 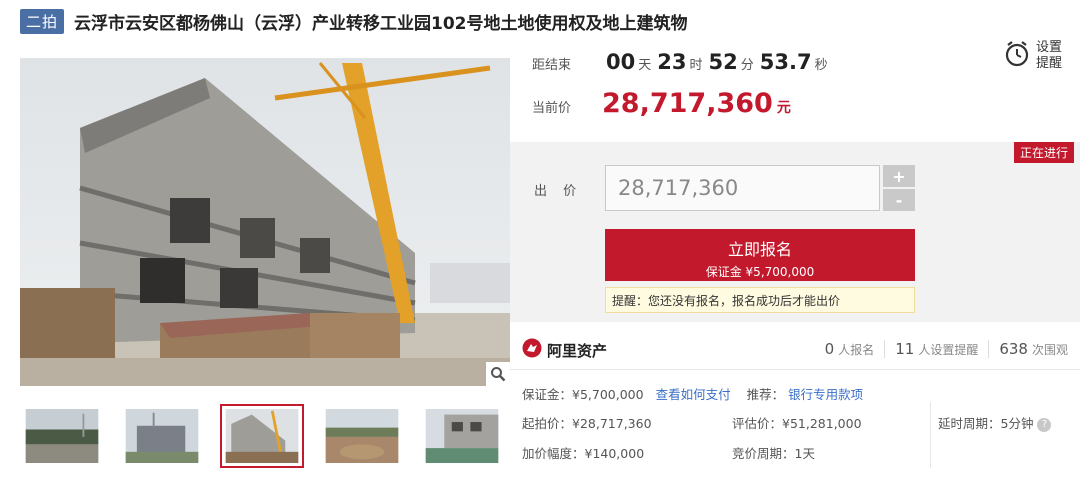 What do you see at coordinates (821, 65) in the screenshot?
I see `countdown-seconds-unit: 秒` at bounding box center [821, 65].